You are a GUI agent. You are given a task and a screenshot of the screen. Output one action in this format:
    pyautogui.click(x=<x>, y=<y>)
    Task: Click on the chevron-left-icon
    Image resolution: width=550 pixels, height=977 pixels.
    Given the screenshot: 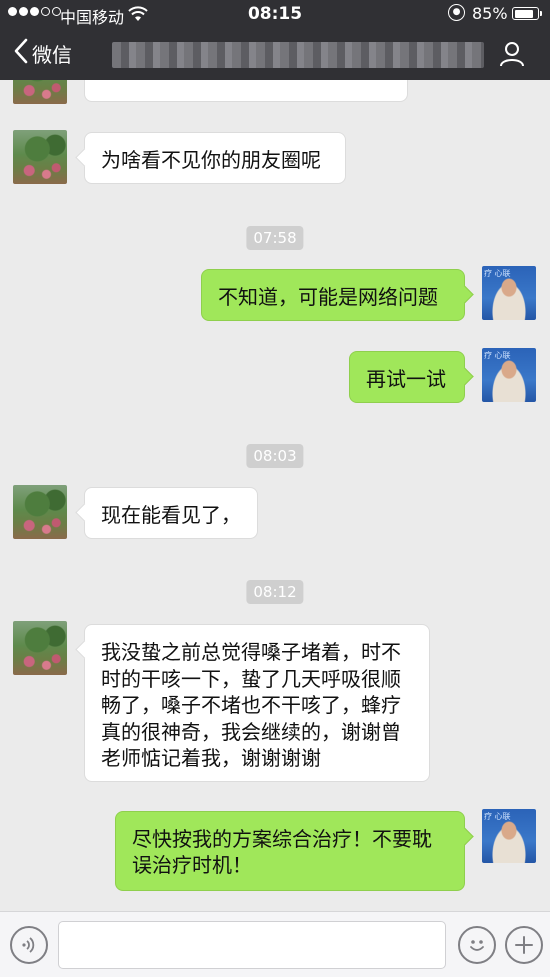 What is the action you would take?
    pyautogui.click(x=21, y=53)
    